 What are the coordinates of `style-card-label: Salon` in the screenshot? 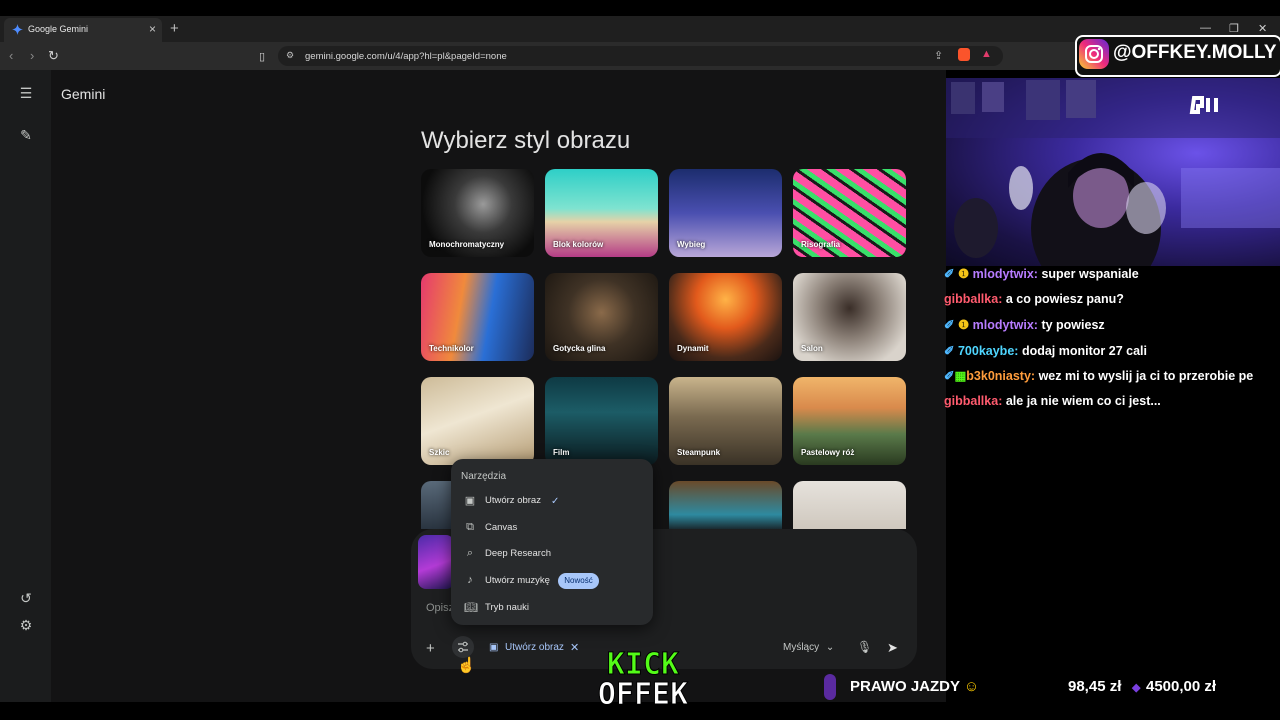 It's located at (812, 348).